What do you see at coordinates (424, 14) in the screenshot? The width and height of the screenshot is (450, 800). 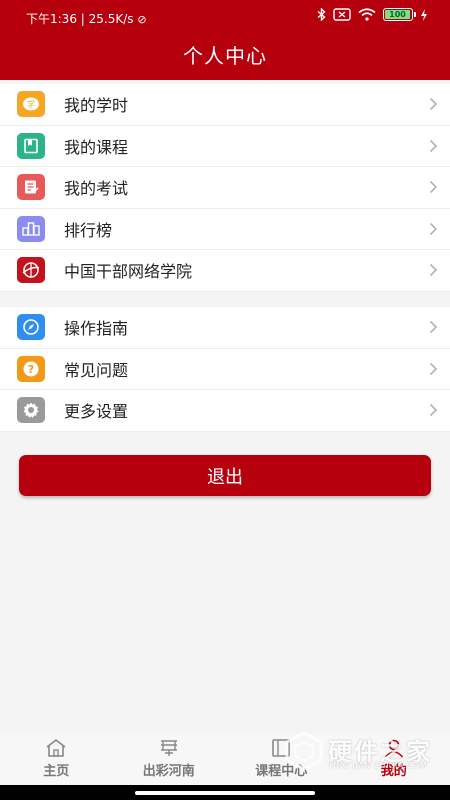 I see `charging-bolt-icon` at bounding box center [424, 14].